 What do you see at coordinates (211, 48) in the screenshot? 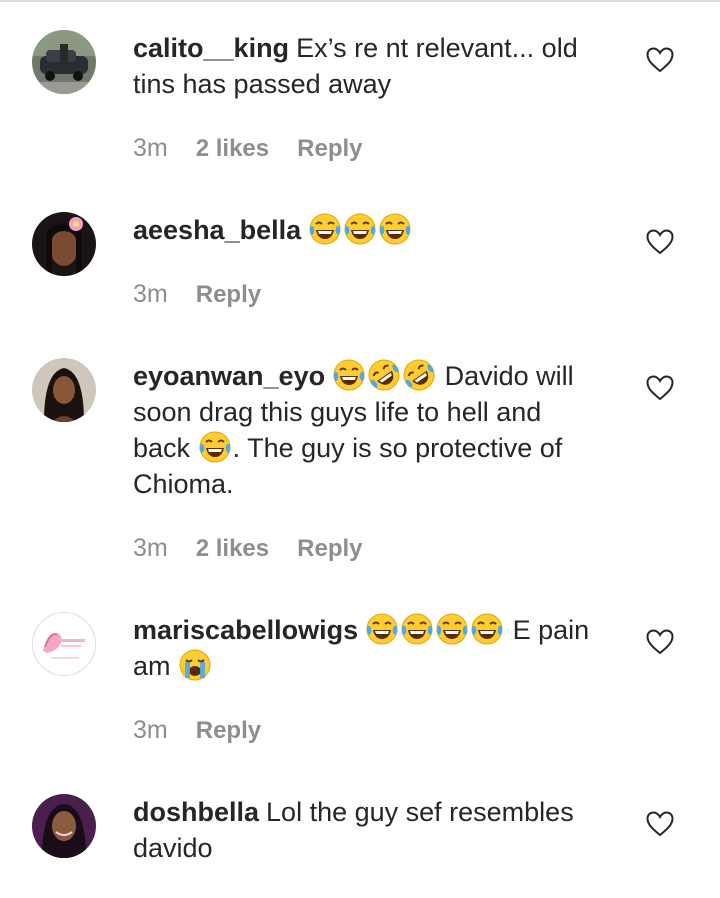
I see `comment-username: calito__king` at bounding box center [211, 48].